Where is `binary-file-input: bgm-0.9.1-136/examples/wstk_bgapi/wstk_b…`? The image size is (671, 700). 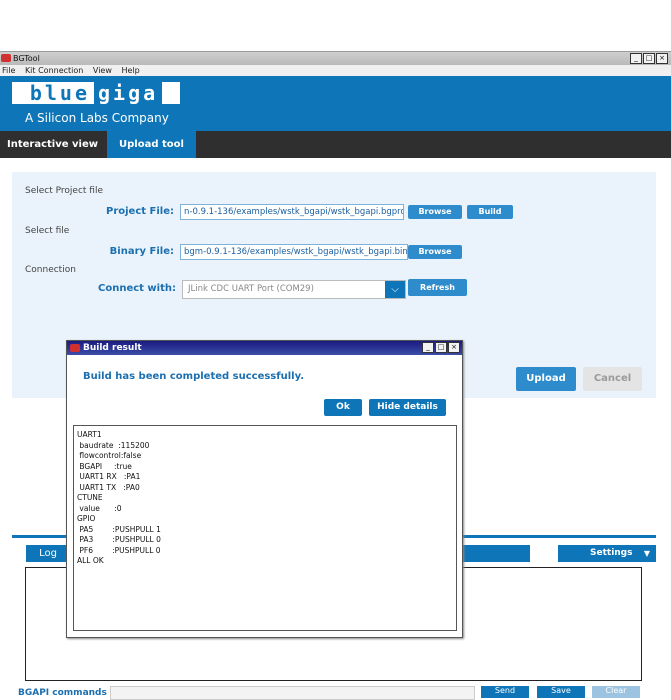 binary-file-input: bgm-0.9.1-136/examples/wstk_bgapi/wstk_b… is located at coordinates (294, 252).